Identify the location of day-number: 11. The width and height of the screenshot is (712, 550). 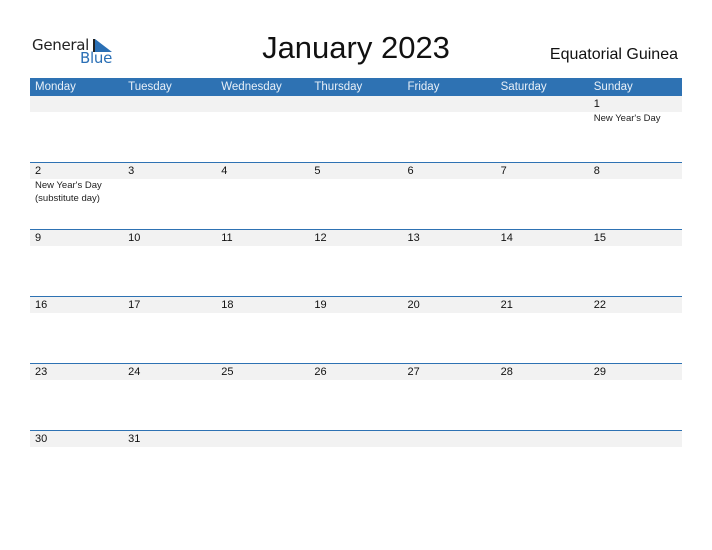
(227, 238).